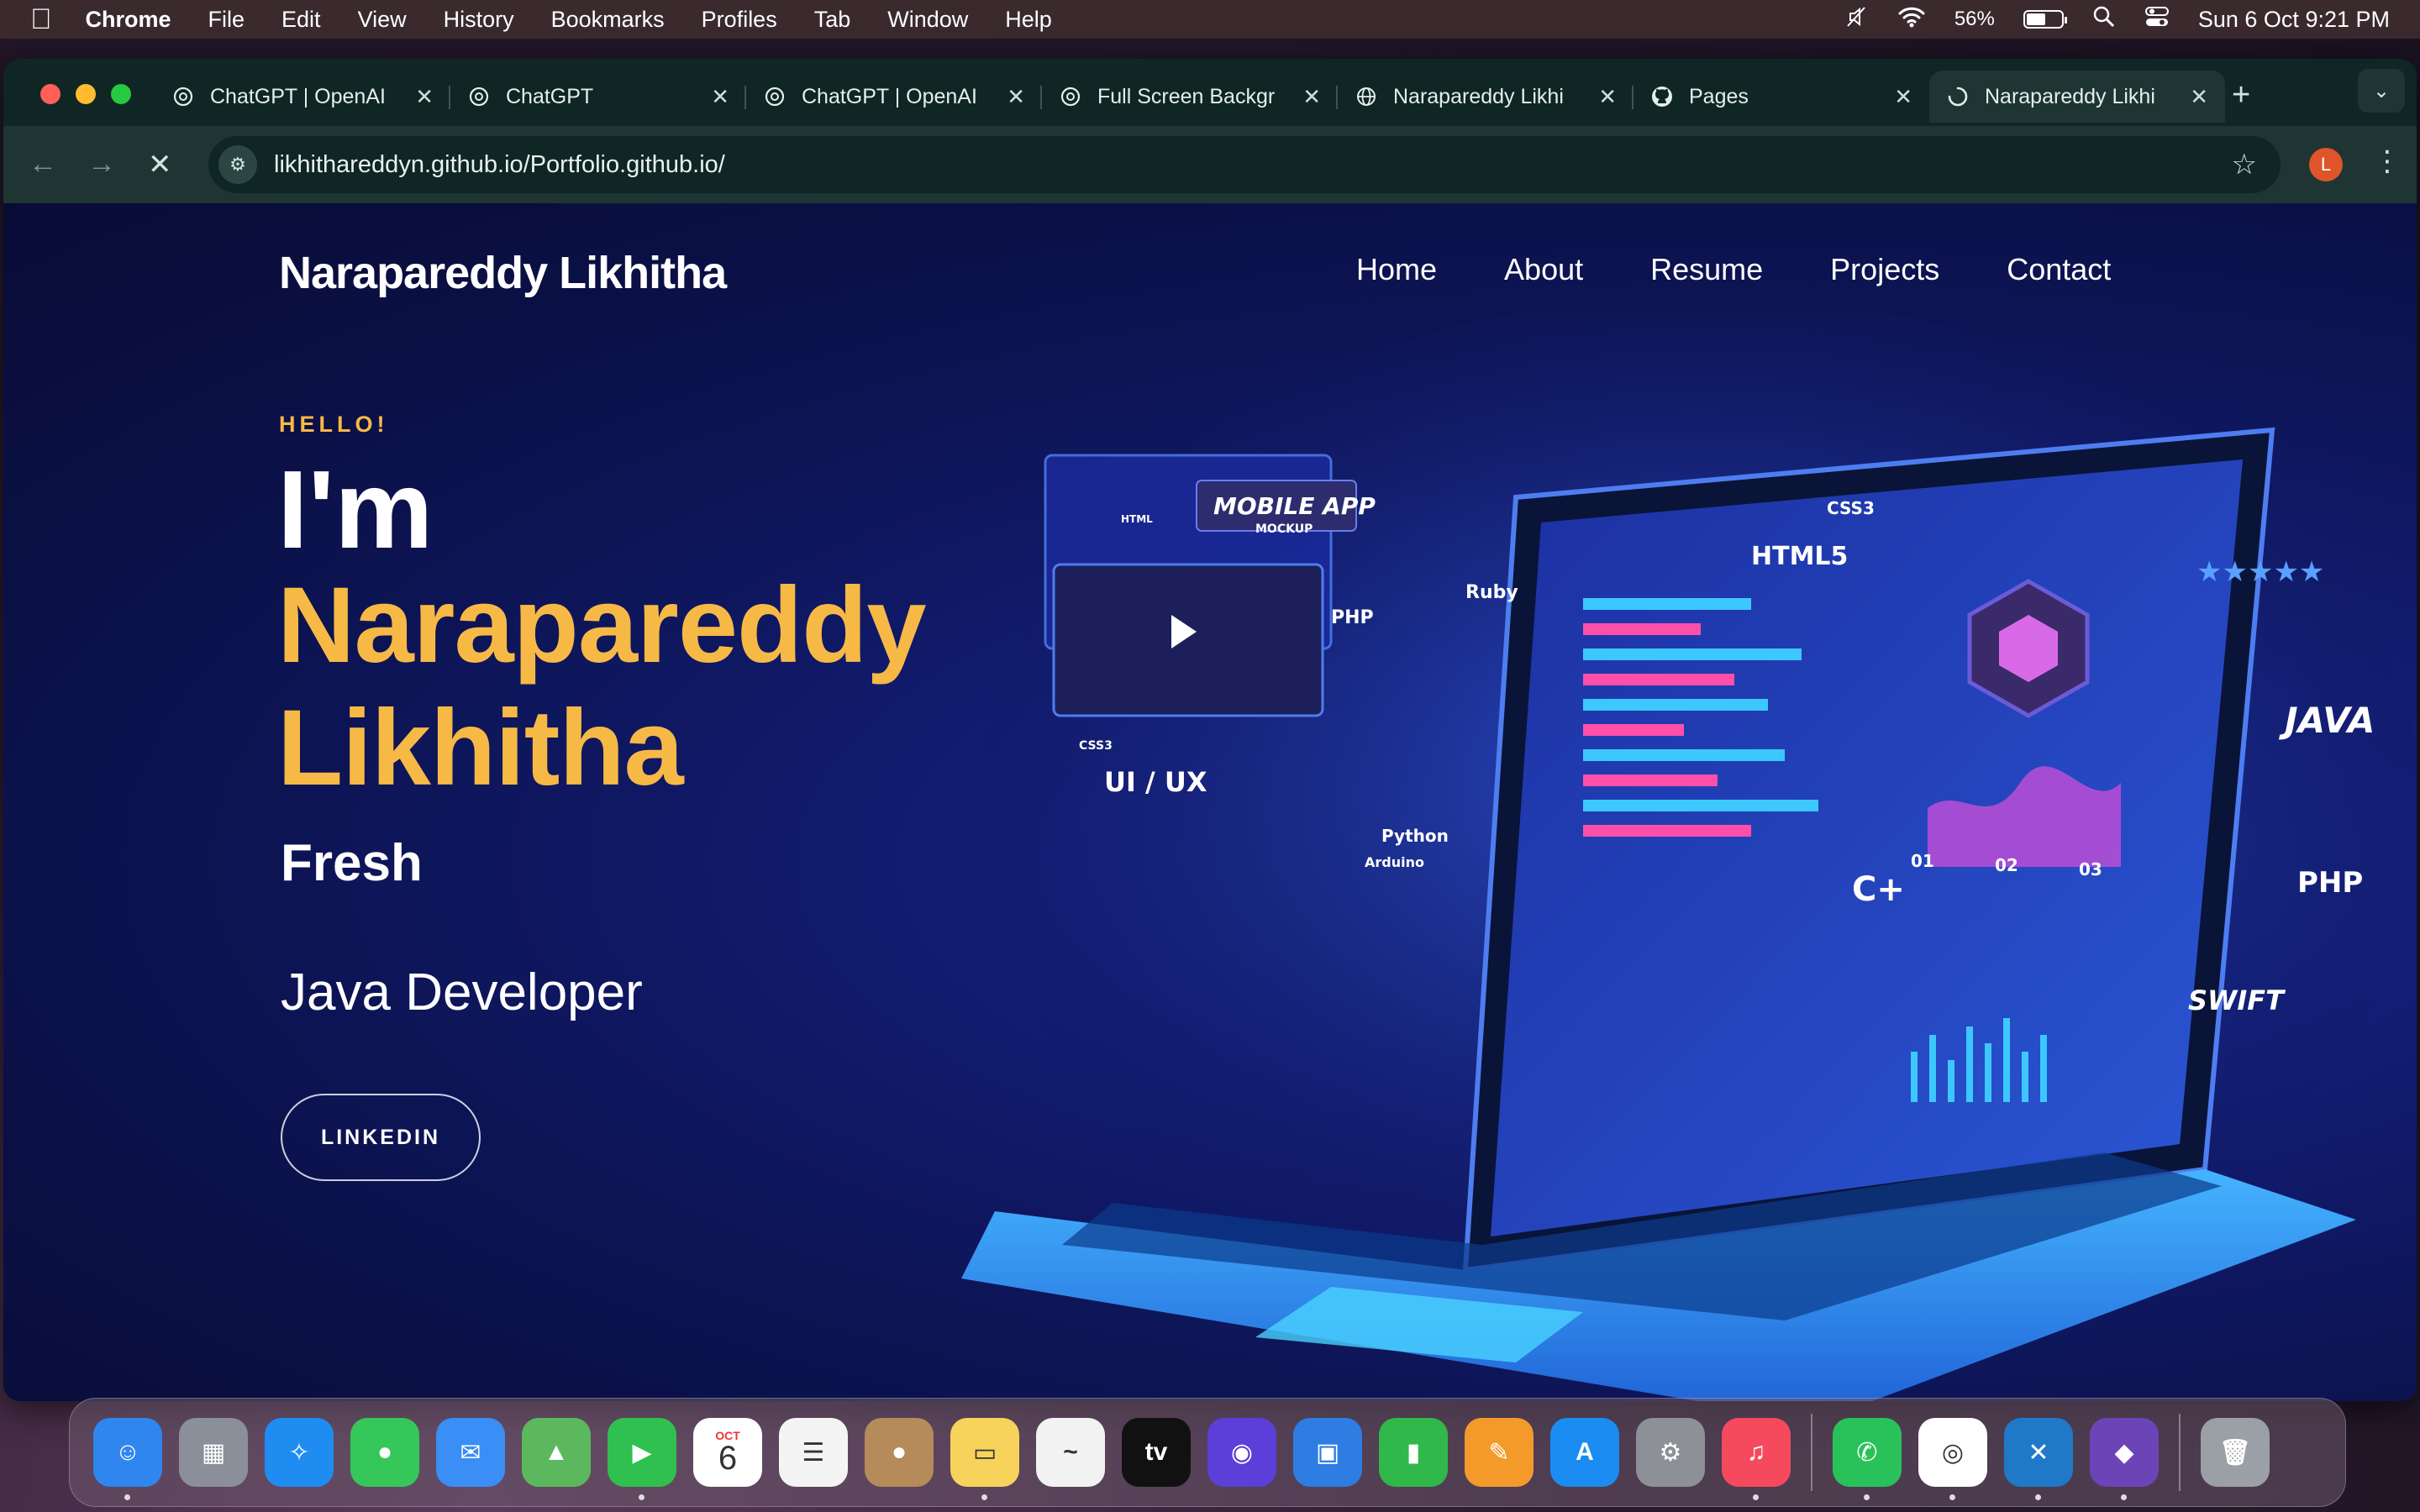 The height and width of the screenshot is (1512, 2420). What do you see at coordinates (479, 20) in the screenshot?
I see `menu-history: History` at bounding box center [479, 20].